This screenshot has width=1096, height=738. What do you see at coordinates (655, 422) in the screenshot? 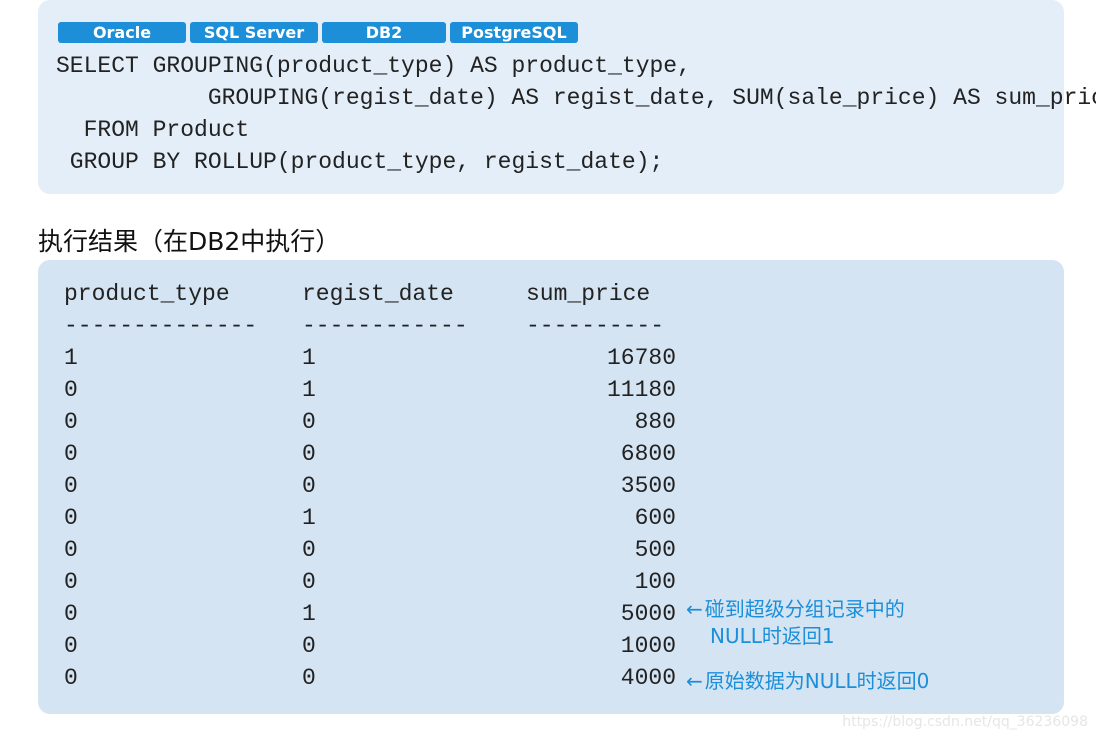
I see `cell-sum-price: 880` at bounding box center [655, 422].